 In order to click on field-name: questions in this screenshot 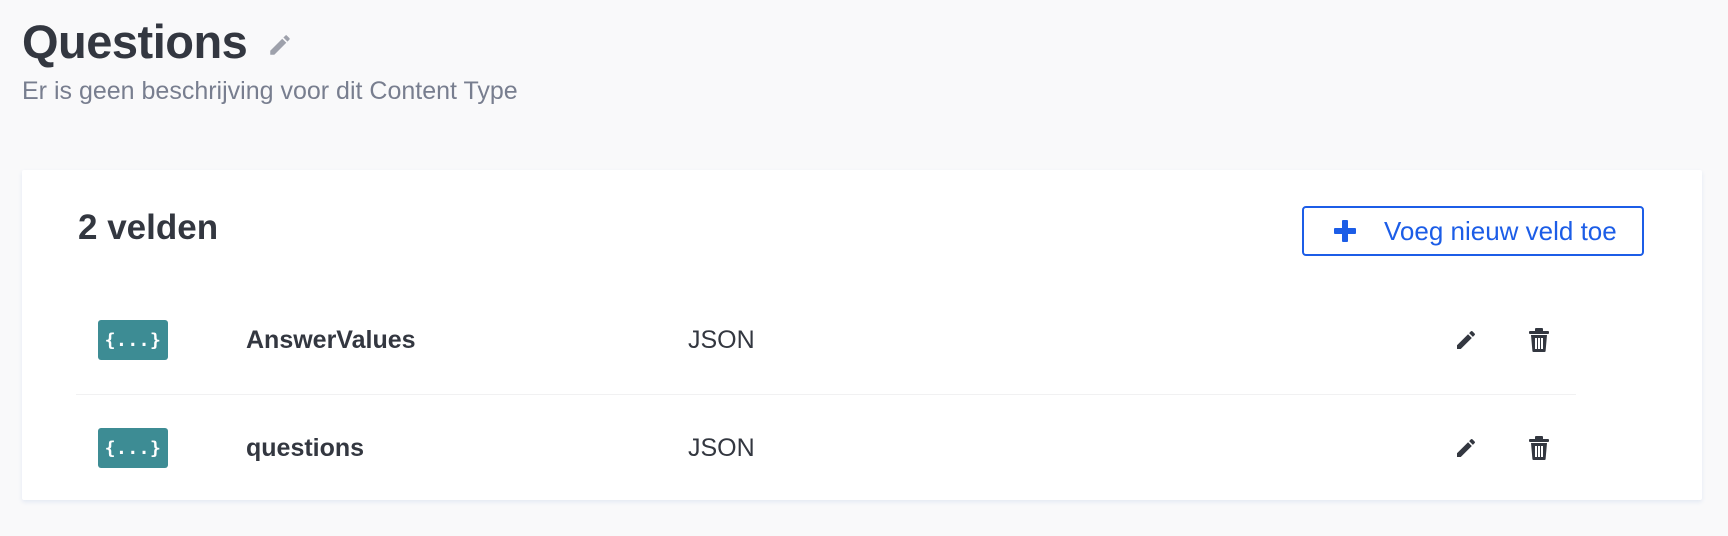, I will do `click(305, 447)`.